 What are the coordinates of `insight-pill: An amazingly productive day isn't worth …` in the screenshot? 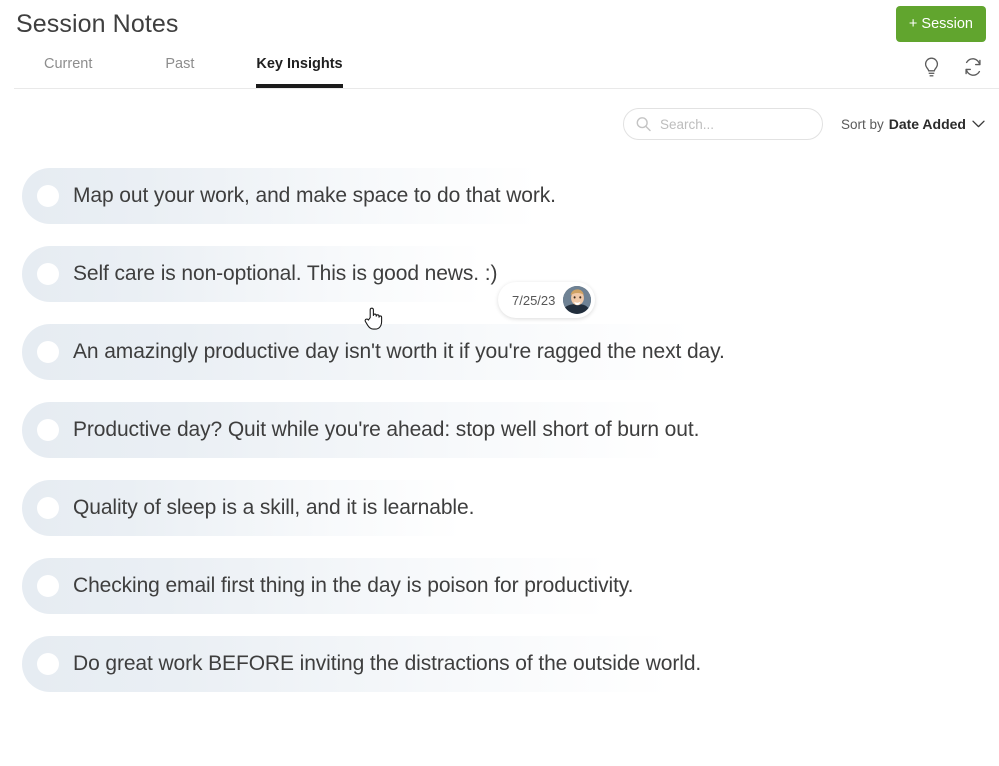 It's located at (386, 352).